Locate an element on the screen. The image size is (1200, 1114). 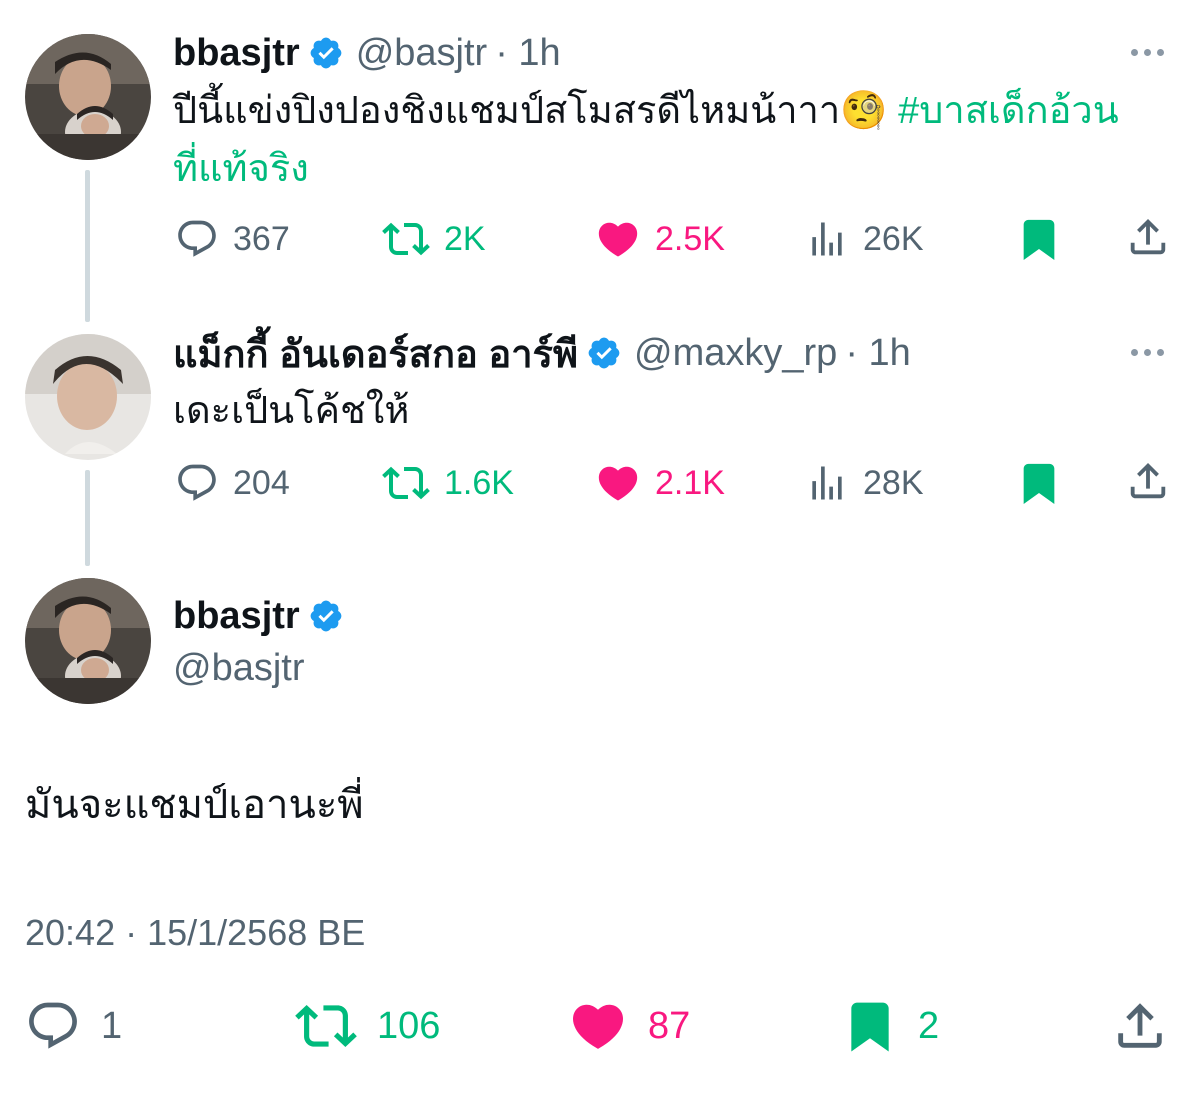
main-tweet-text: มันจะแชมป์เอานะพี่ is located at coordinates (194, 805).